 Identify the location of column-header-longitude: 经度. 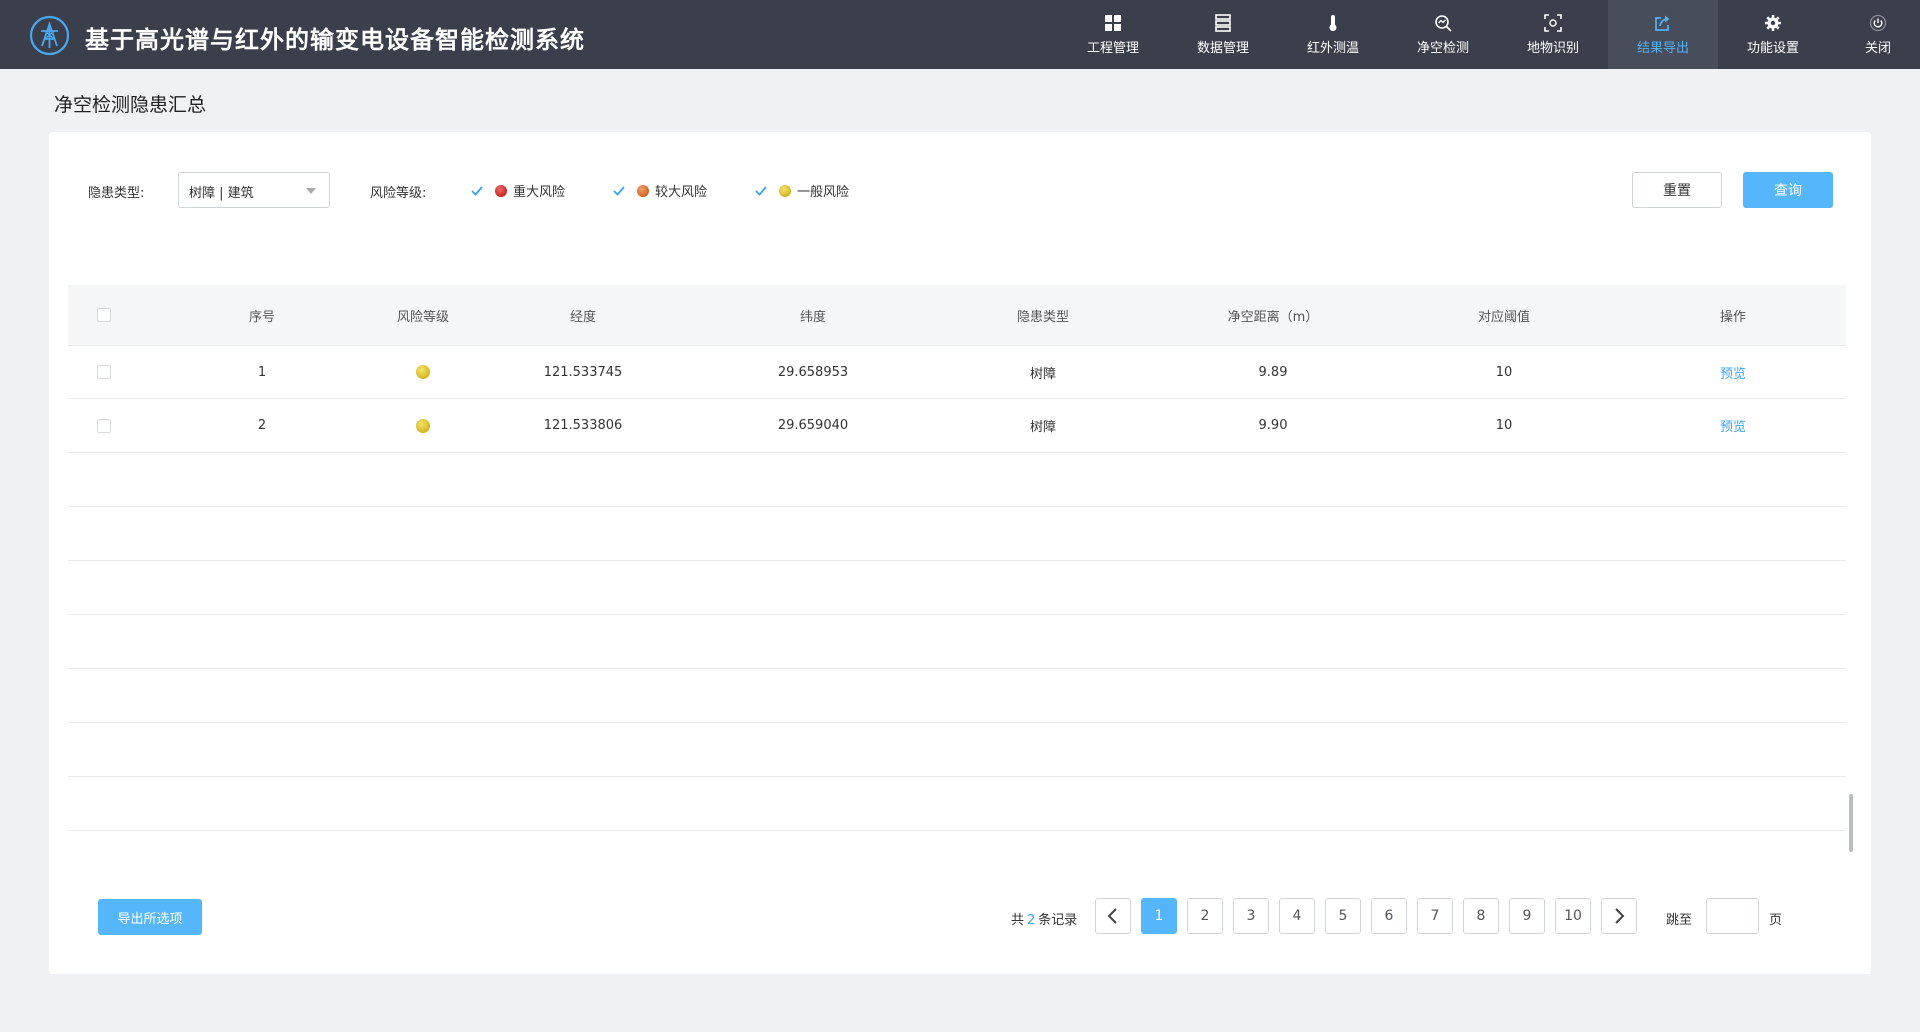
(583, 315).